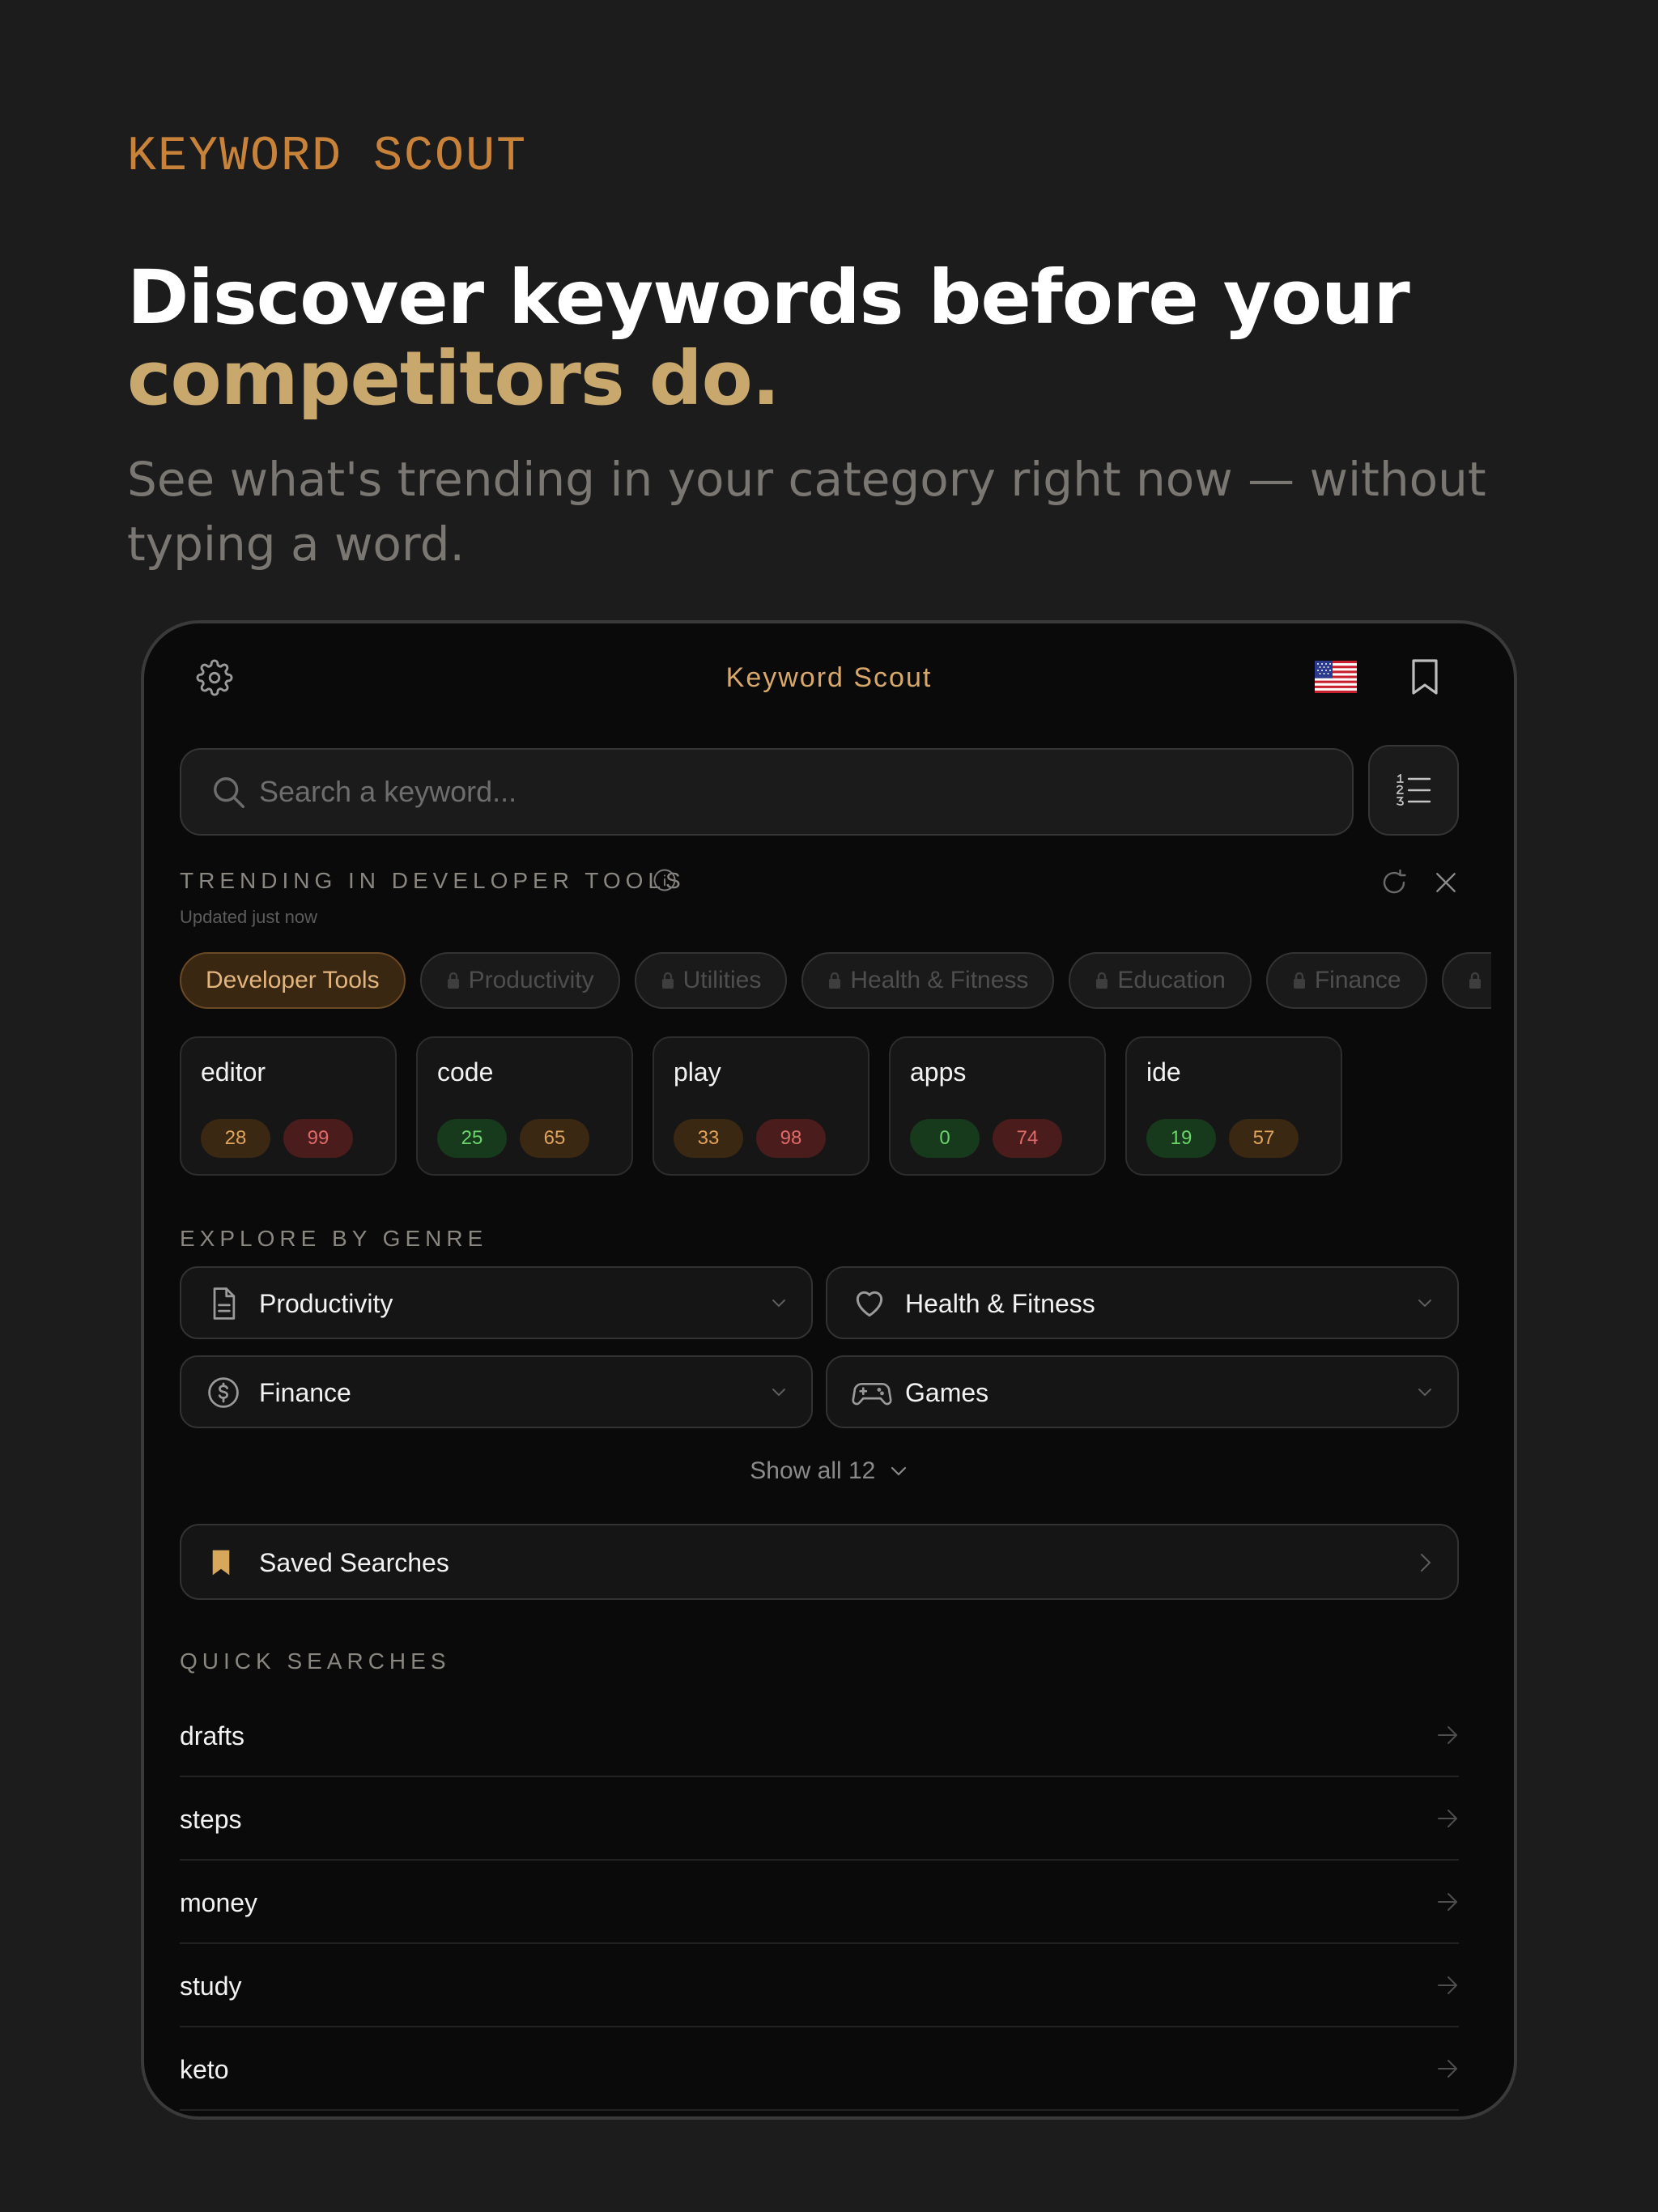  Describe the element at coordinates (819, 1986) in the screenshot. I see `quick-search-item: study` at that location.